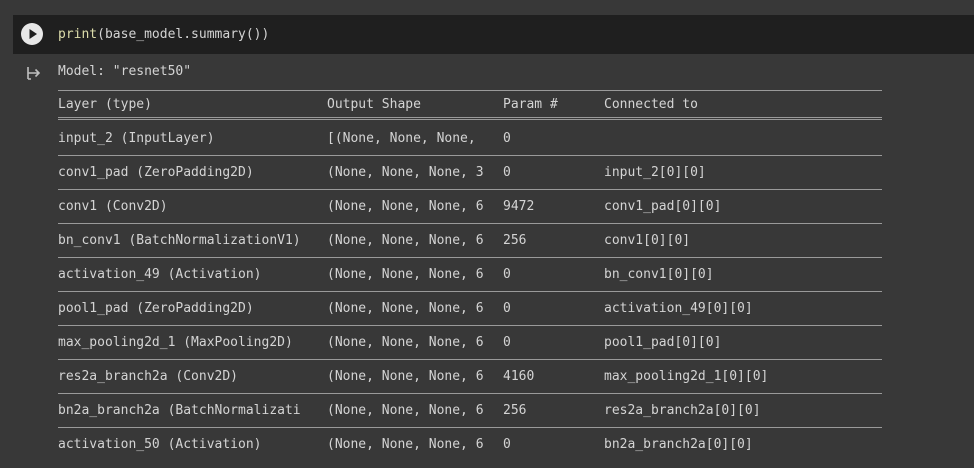  Describe the element at coordinates (125, 71) in the screenshot. I see `model-name-line: Model: "resnet50"` at that location.